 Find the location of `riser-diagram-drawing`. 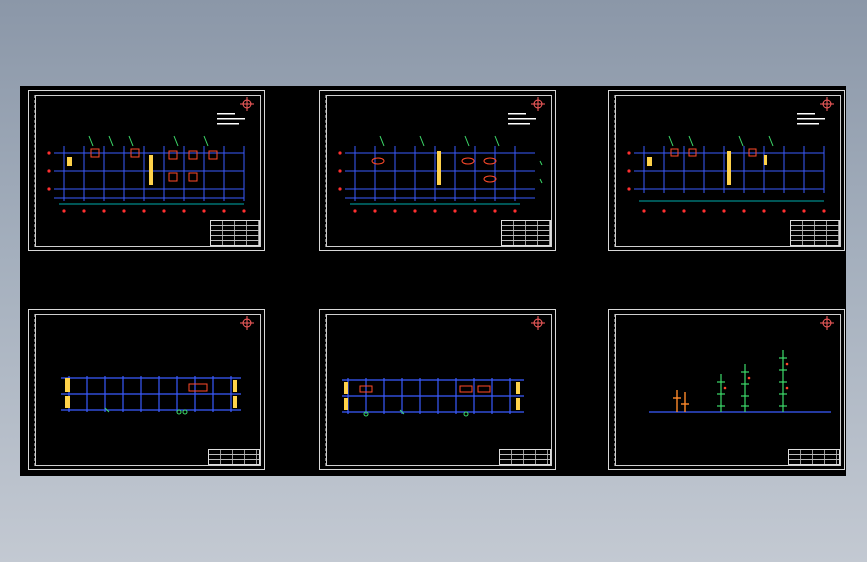

riser-diagram-drawing is located at coordinates (740, 381).